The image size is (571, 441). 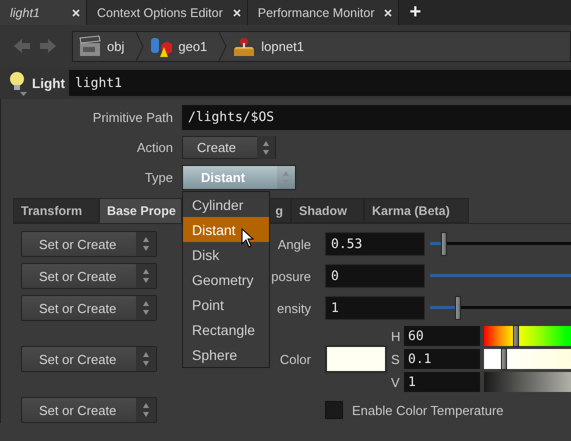 I want to click on path-crumb: obj, so click(x=104, y=46).